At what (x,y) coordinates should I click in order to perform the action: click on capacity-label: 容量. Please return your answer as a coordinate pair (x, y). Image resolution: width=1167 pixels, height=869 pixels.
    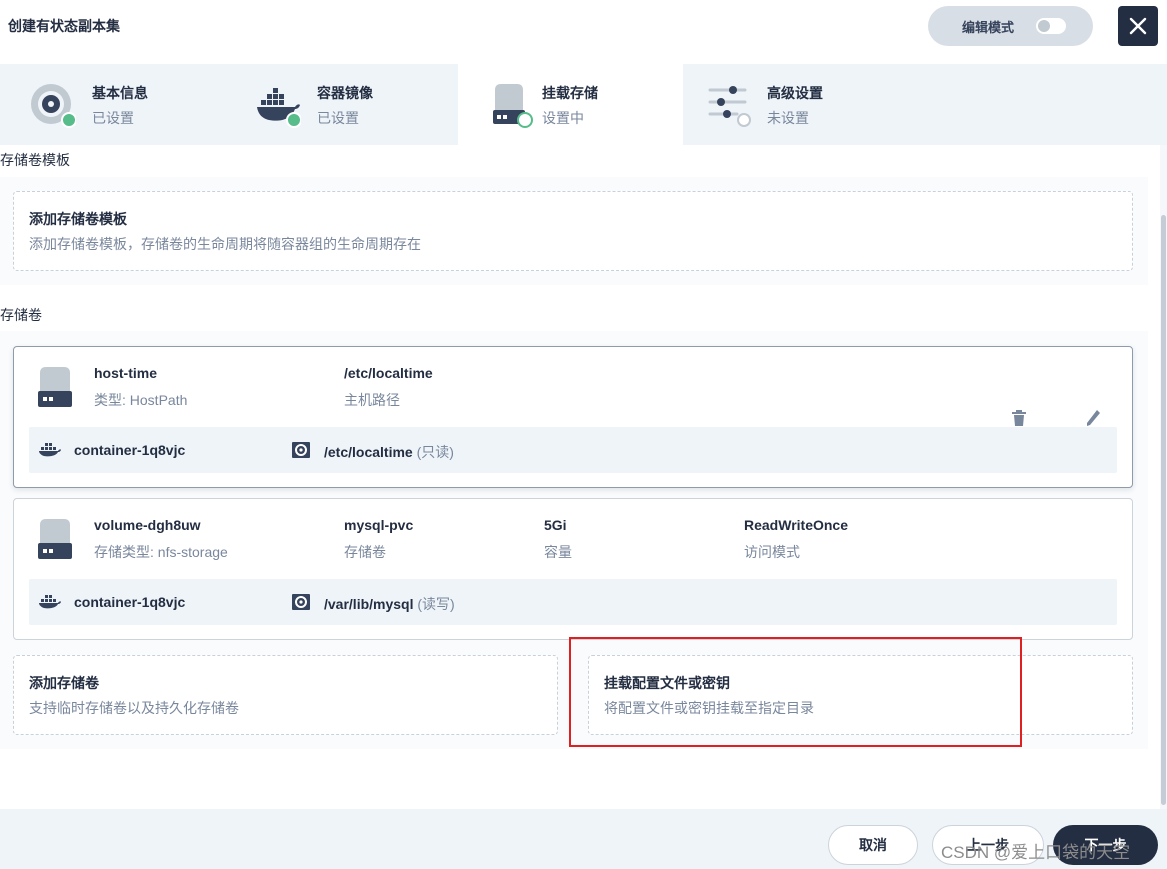
    Looking at the image, I should click on (558, 552).